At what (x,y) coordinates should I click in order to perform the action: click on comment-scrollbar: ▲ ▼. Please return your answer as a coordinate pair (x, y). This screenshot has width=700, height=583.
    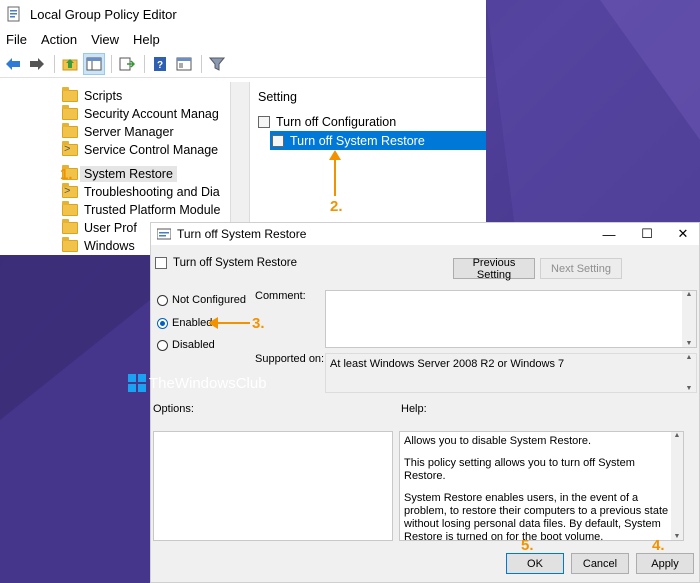
    Looking at the image, I should click on (689, 319).